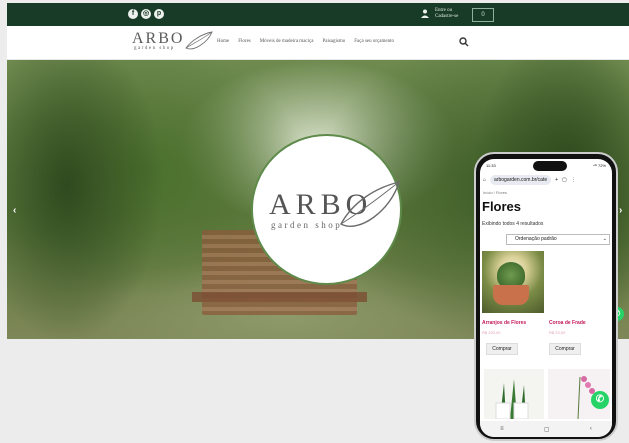 This screenshot has height=443, width=629. What do you see at coordinates (557, 332) in the screenshot?
I see `product-price: R$ 23,00` at bounding box center [557, 332].